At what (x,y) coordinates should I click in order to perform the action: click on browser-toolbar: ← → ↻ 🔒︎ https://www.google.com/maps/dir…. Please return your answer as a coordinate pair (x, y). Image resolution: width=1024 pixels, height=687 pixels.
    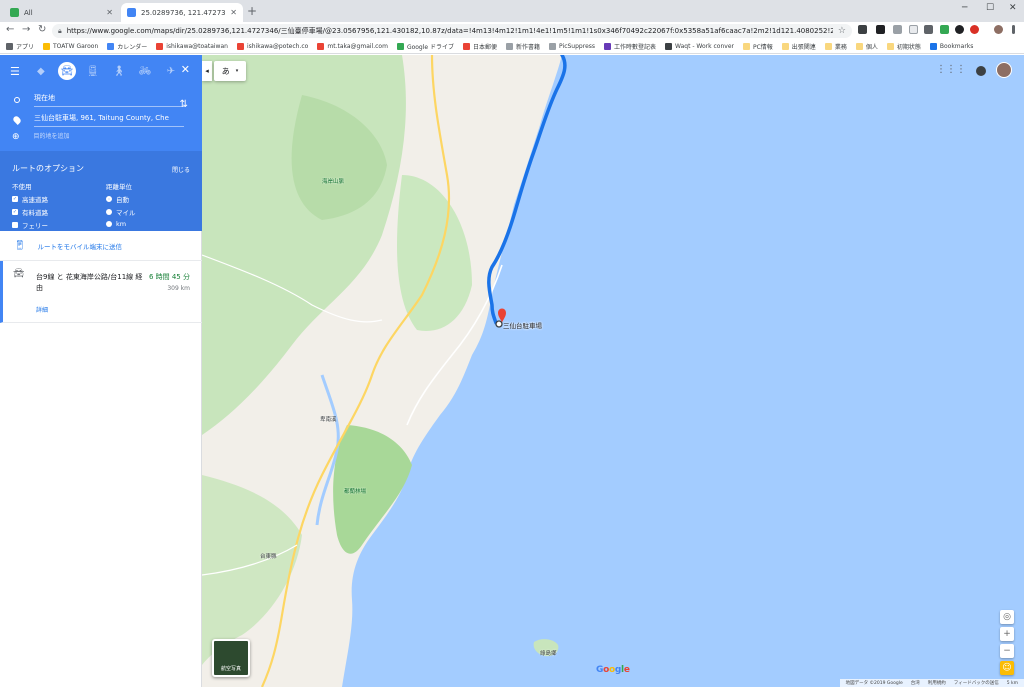
    Looking at the image, I should click on (512, 31).